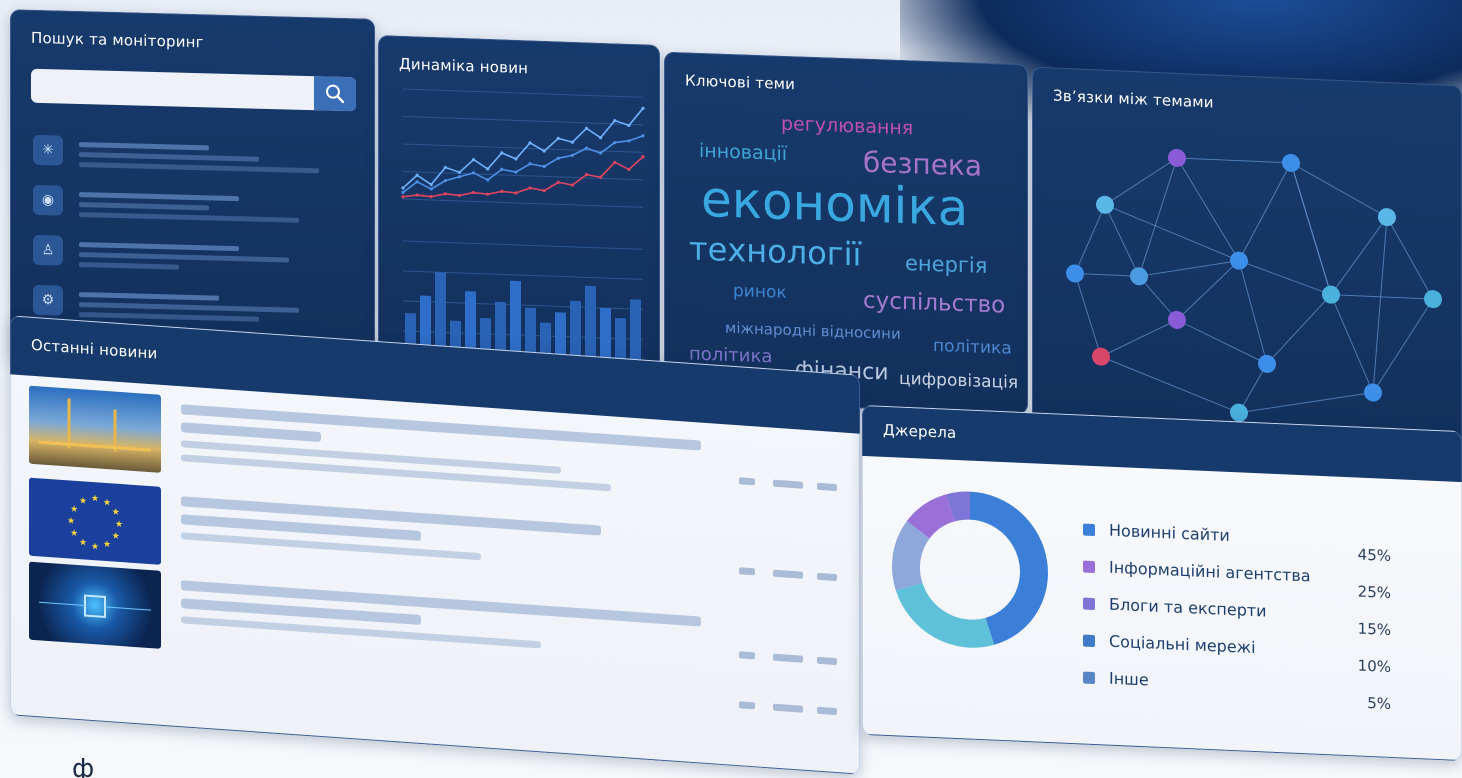 Image resolution: width=1462 pixels, height=778 pixels. What do you see at coordinates (117, 40) in the screenshot?
I see `search-panel-title: Пошук та моніторинг` at bounding box center [117, 40].